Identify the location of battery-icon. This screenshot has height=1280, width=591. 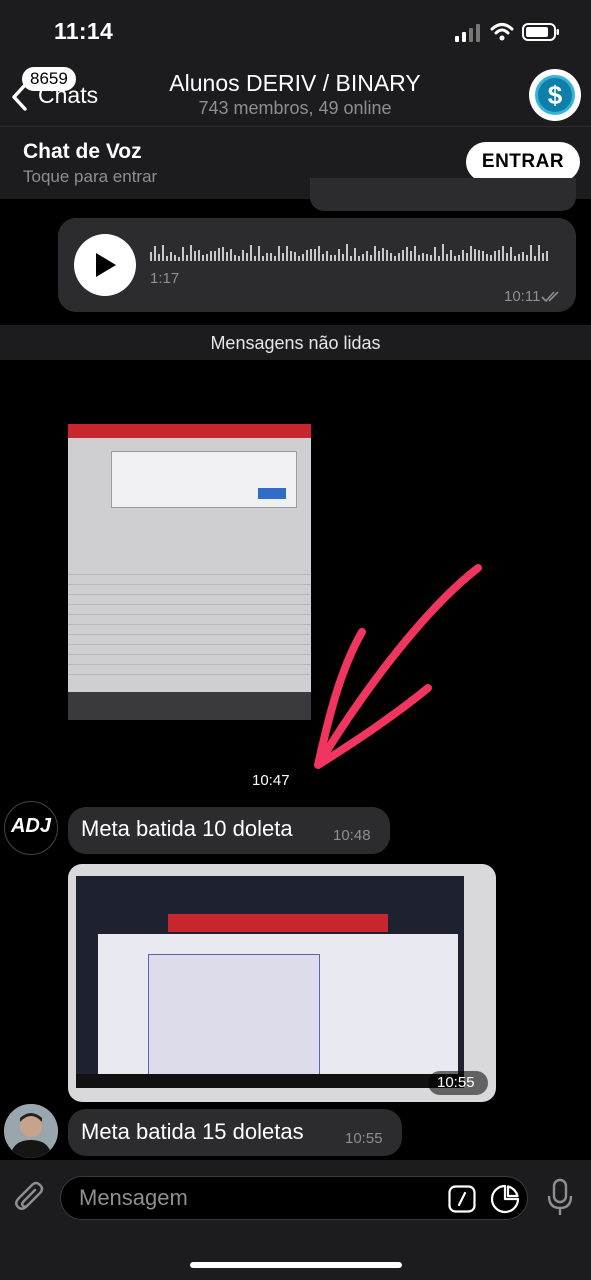
(540, 32).